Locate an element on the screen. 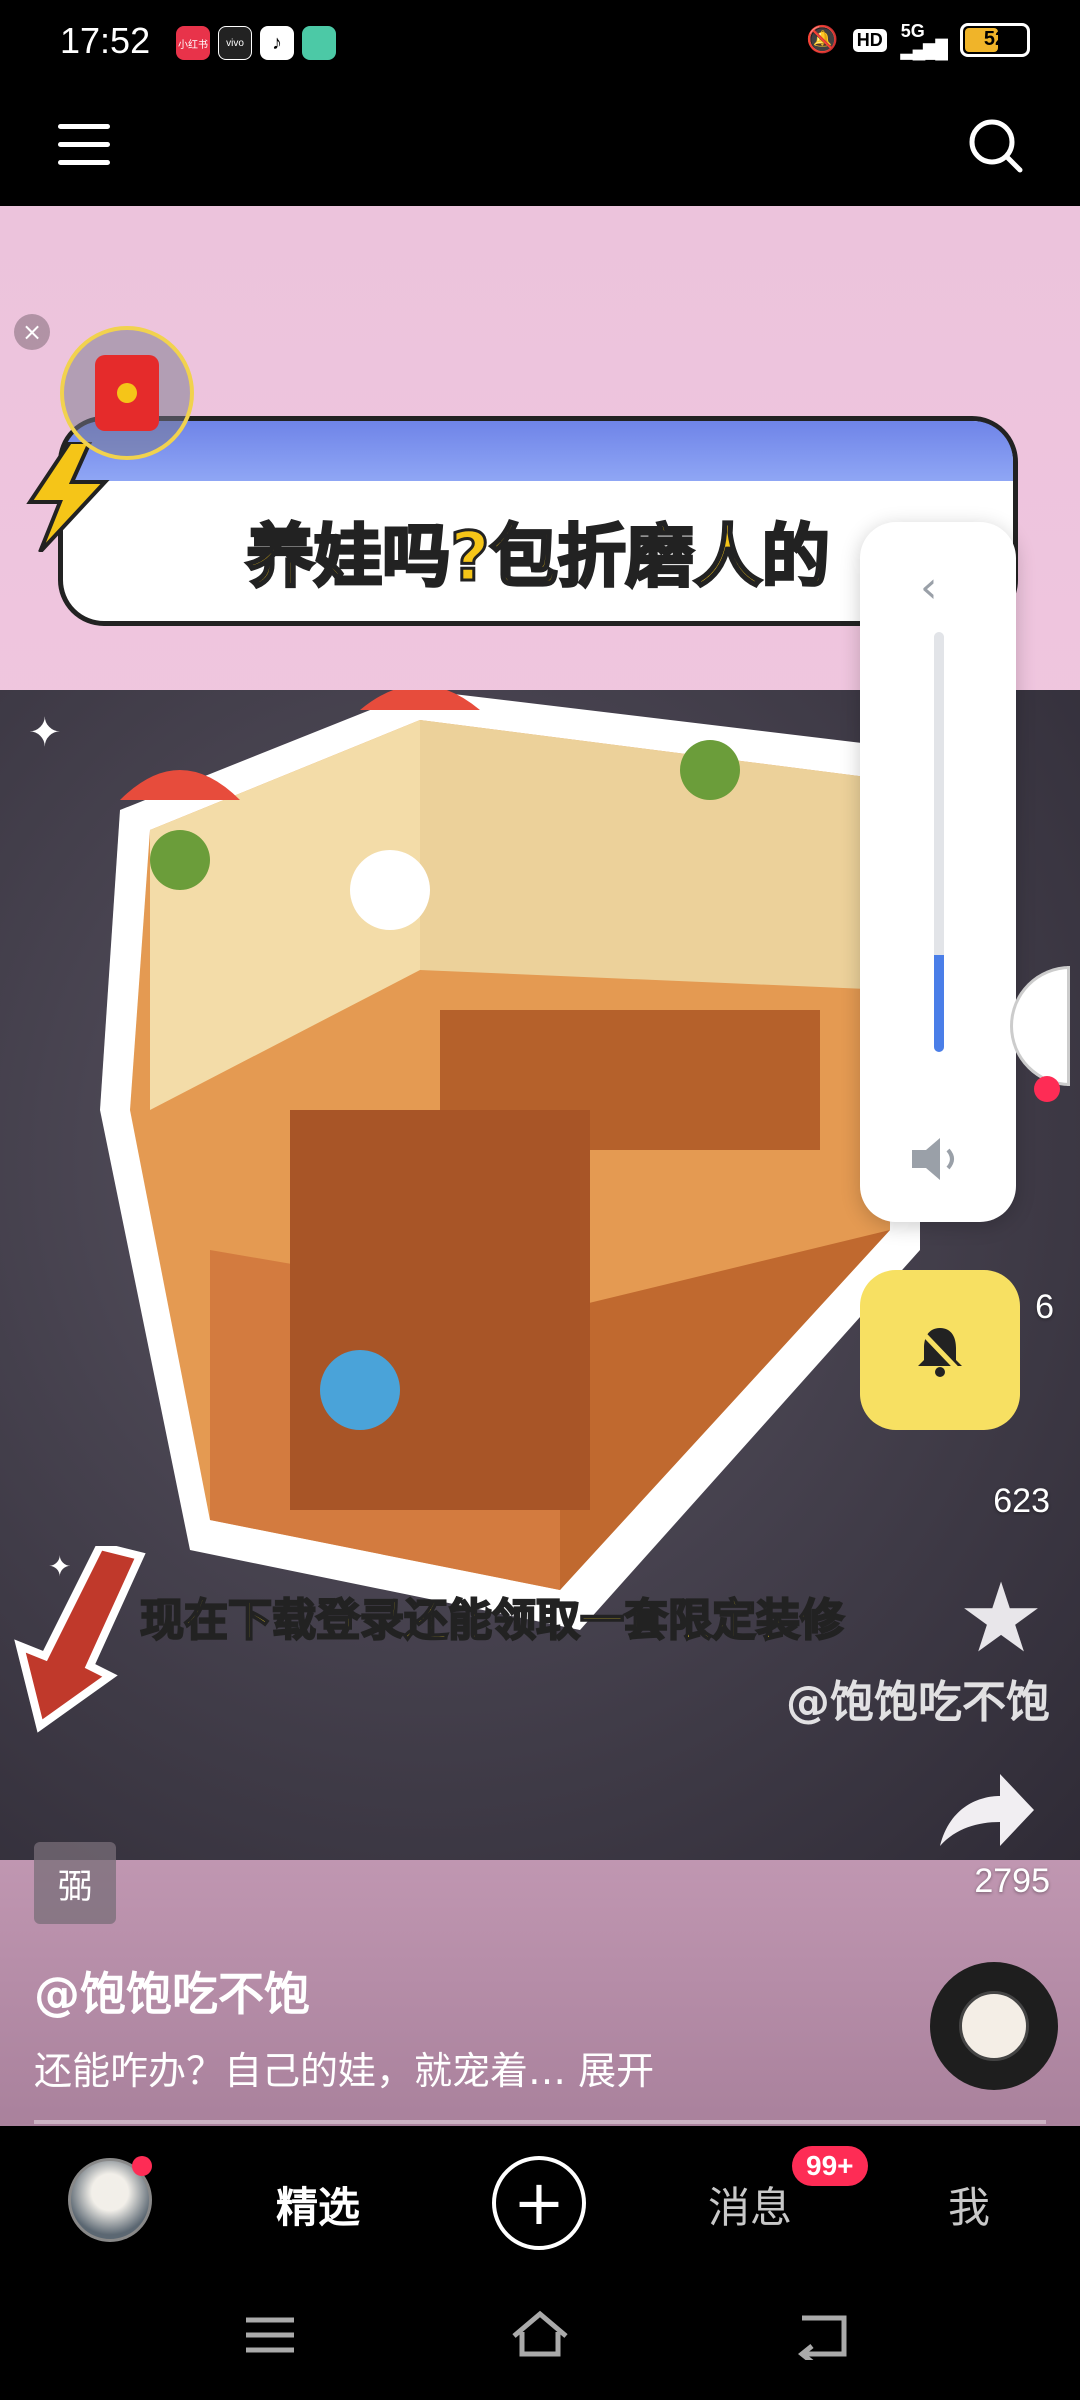 The height and width of the screenshot is (2400, 1080). home-icon is located at coordinates (540, 2335).